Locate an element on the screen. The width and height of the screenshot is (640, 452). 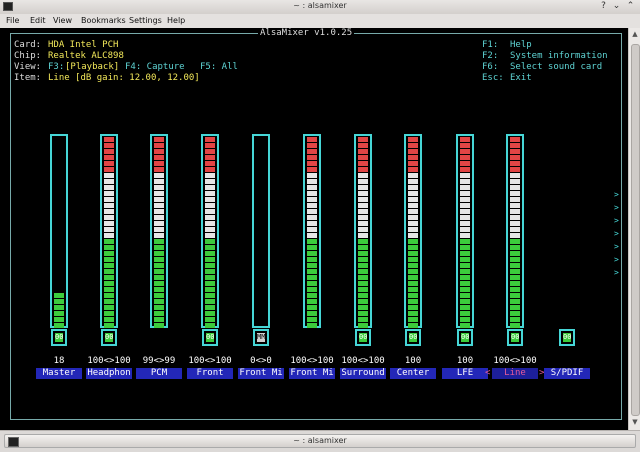
terminal-tab: ~ : alsamixer is located at coordinates (320, 441).